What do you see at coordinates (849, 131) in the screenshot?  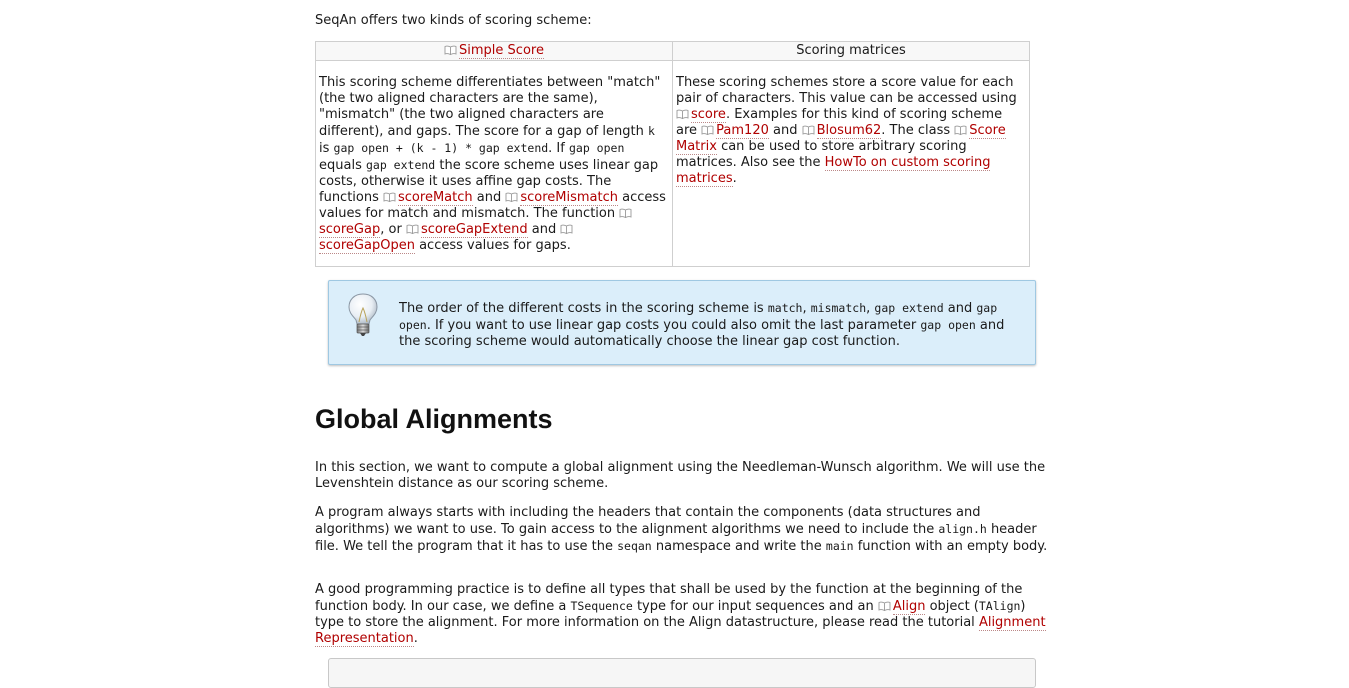 I see `blosum62-link: Blosum62` at bounding box center [849, 131].